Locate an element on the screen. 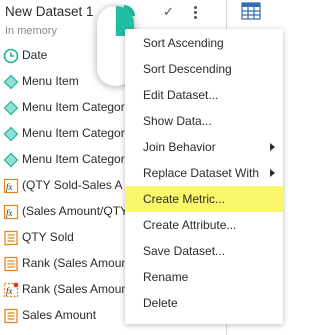  list-item-label: (Sales Amount/QTY is located at coordinates (75, 211).